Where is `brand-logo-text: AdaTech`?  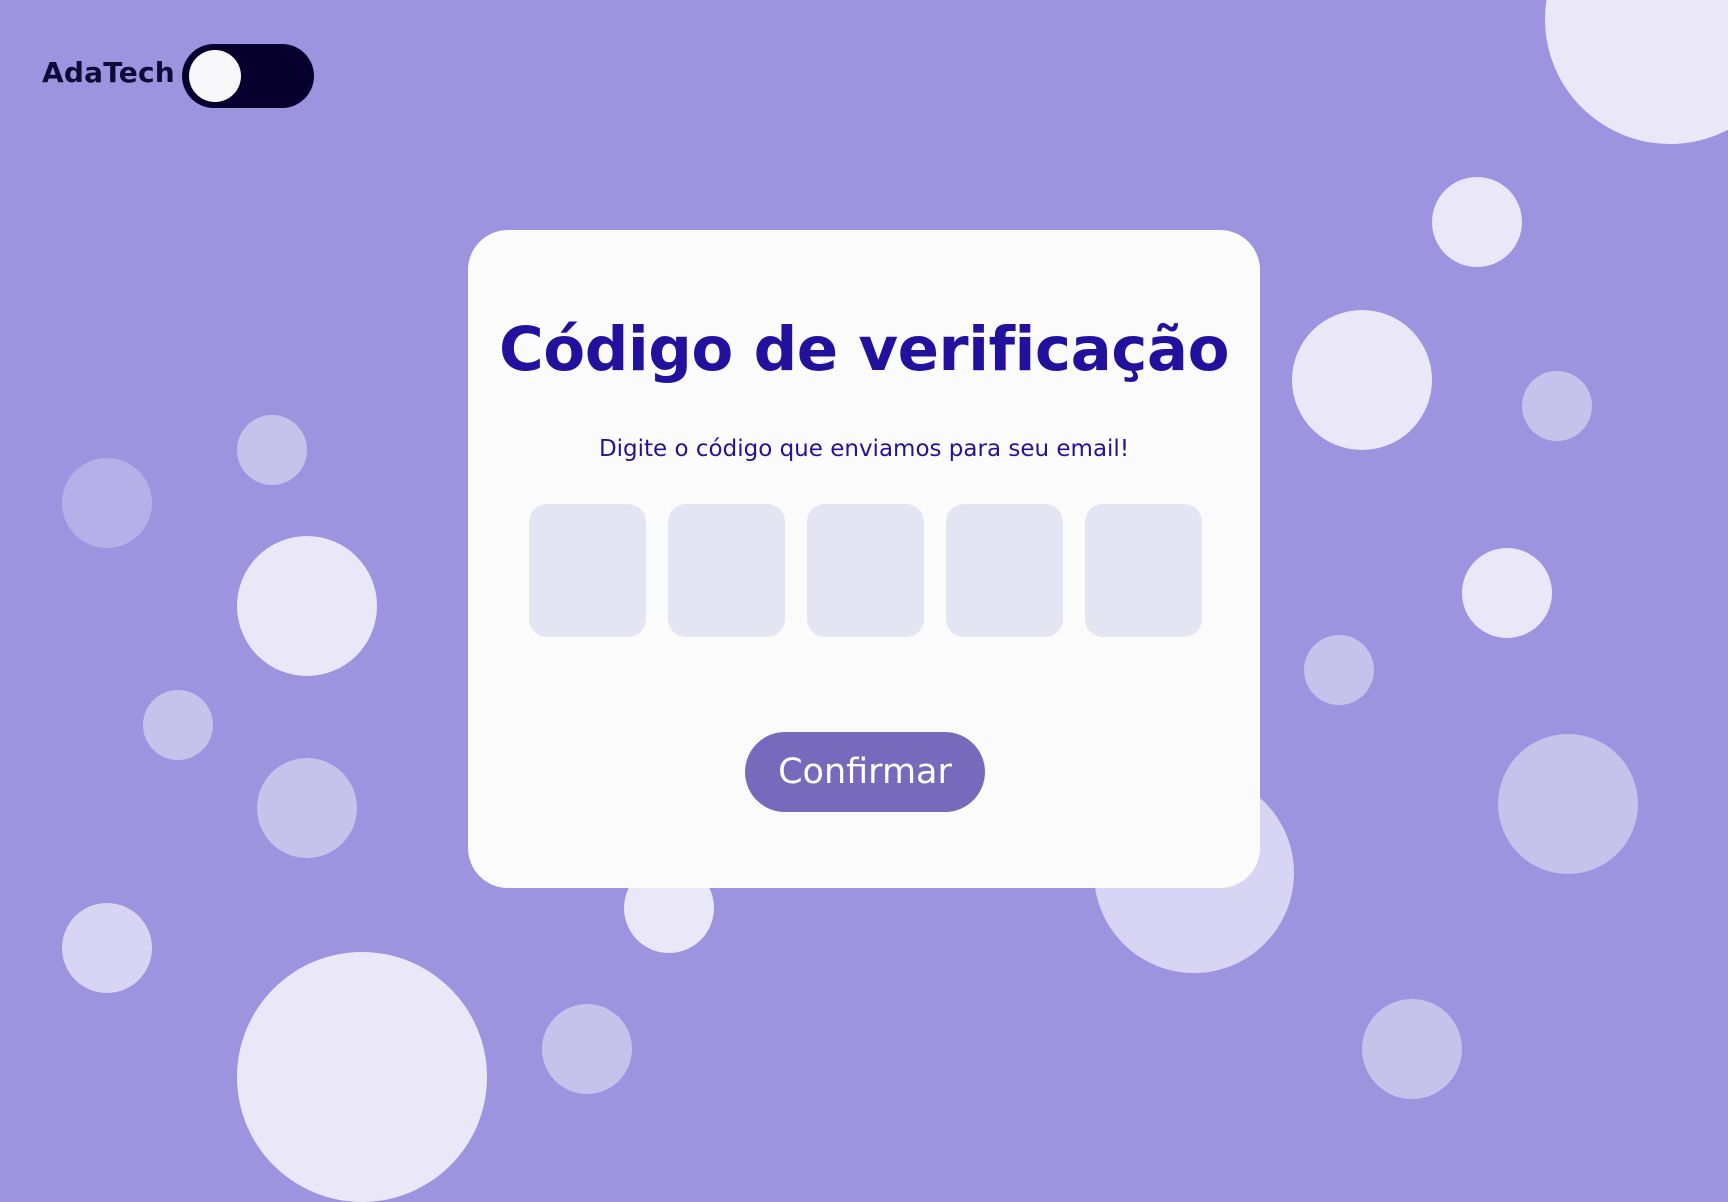 brand-logo-text: AdaTech is located at coordinates (108, 72).